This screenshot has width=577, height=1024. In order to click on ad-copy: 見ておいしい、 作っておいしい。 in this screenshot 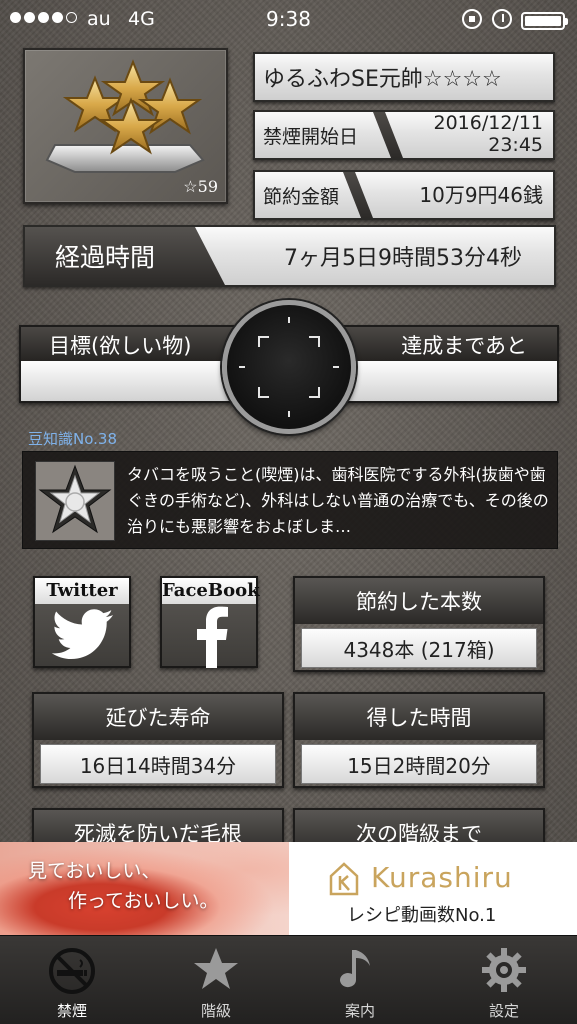, I will do `click(123, 886)`.